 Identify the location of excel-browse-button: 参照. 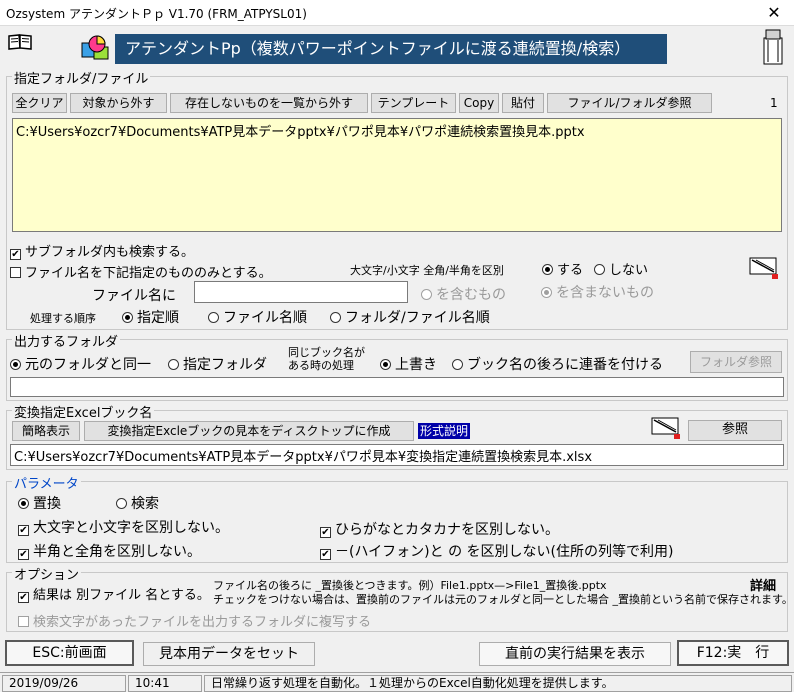
(735, 430).